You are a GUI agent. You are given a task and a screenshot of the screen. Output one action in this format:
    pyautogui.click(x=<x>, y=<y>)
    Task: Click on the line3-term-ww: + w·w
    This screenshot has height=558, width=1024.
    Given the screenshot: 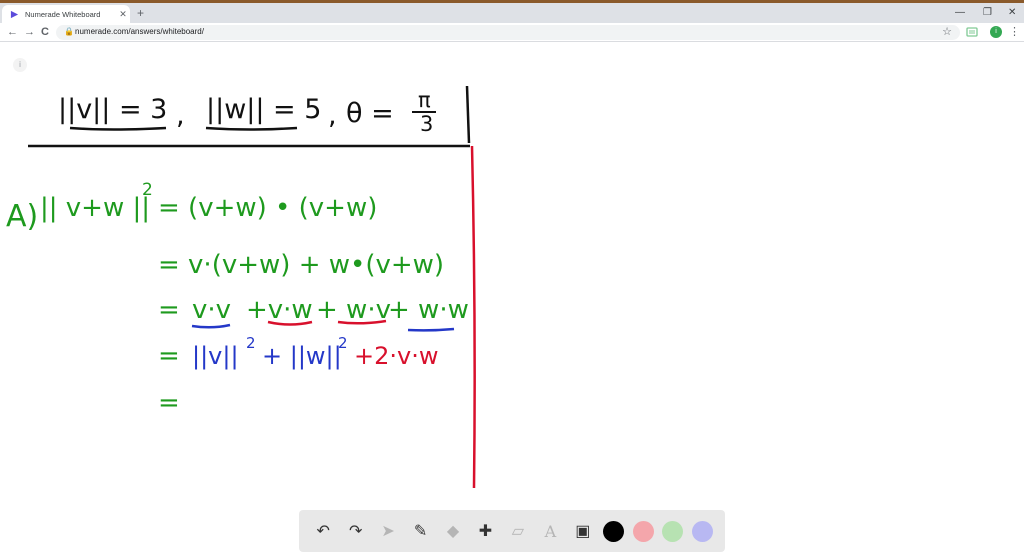 What is the action you would take?
    pyautogui.click(x=428, y=310)
    